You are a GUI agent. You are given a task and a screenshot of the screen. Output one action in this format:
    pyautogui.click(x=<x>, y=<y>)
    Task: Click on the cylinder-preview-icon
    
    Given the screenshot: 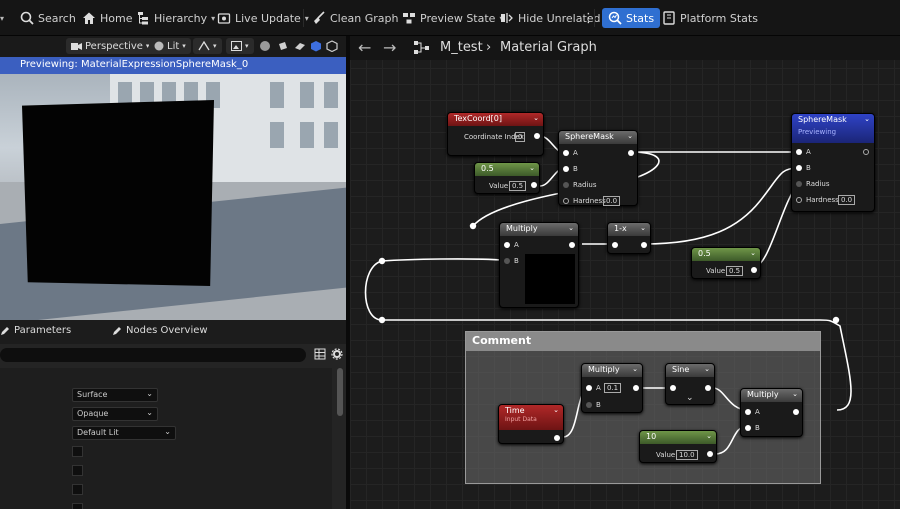 What is the action you would take?
    pyautogui.click(x=283, y=46)
    